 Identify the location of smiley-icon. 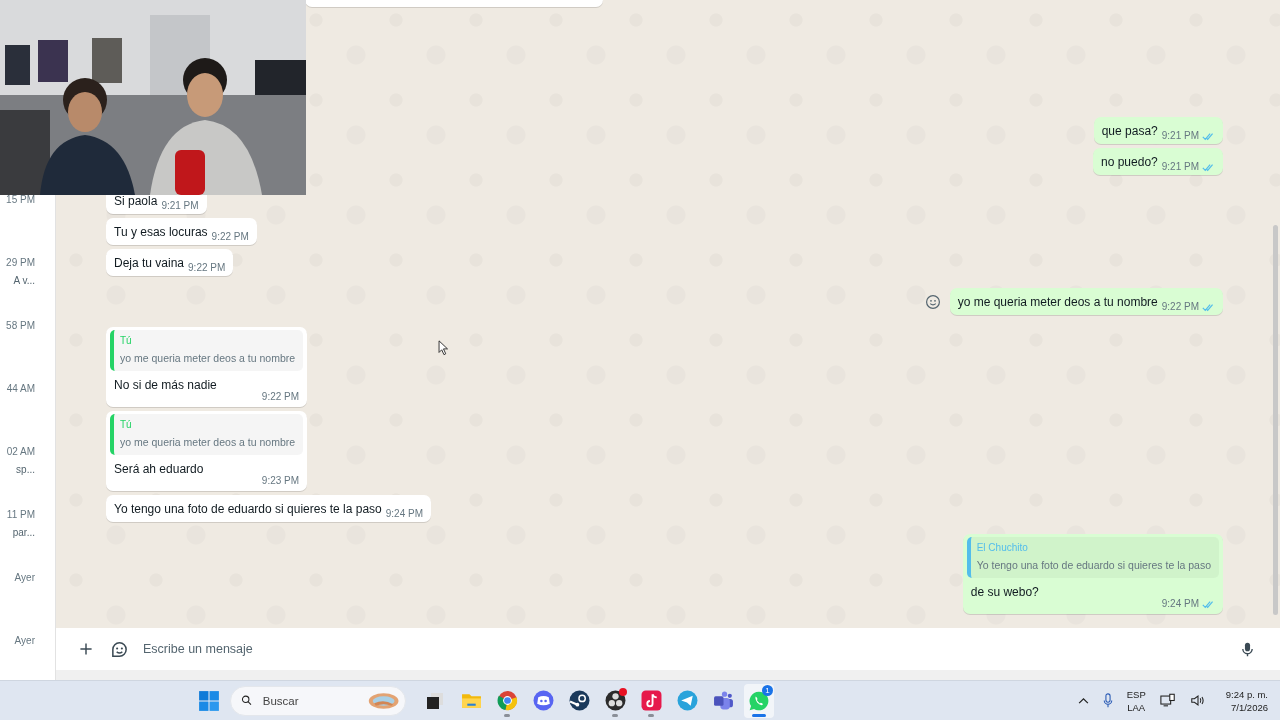
(932, 301).